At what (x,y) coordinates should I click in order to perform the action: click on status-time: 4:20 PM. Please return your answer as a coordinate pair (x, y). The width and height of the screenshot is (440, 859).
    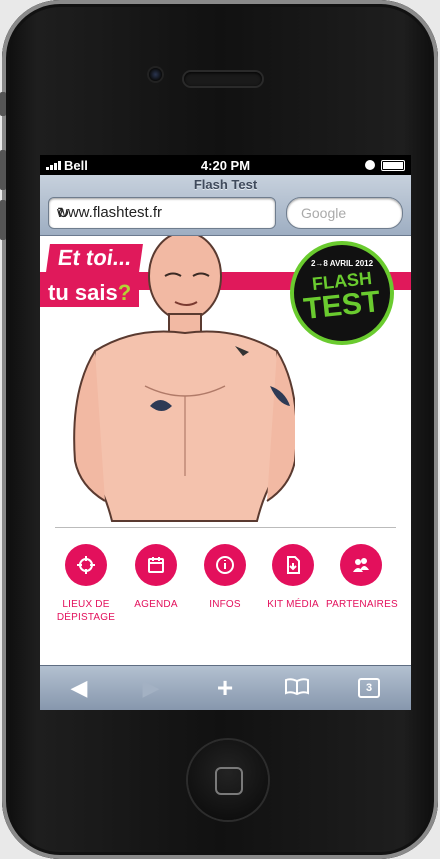
    Looking at the image, I should click on (225, 165).